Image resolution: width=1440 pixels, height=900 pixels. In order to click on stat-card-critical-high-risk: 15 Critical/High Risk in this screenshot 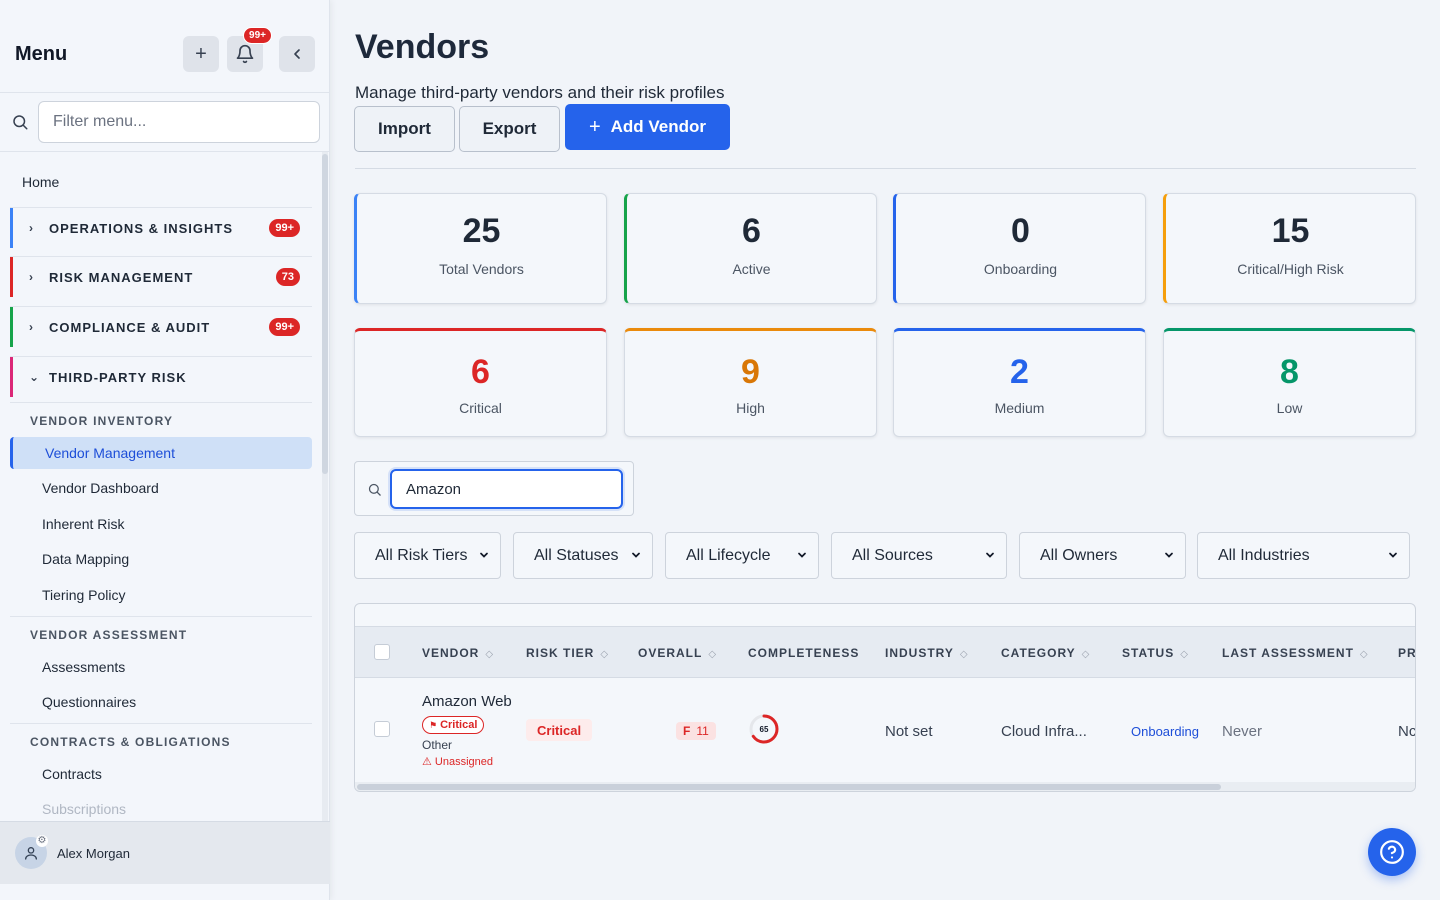, I will do `click(1289, 248)`.